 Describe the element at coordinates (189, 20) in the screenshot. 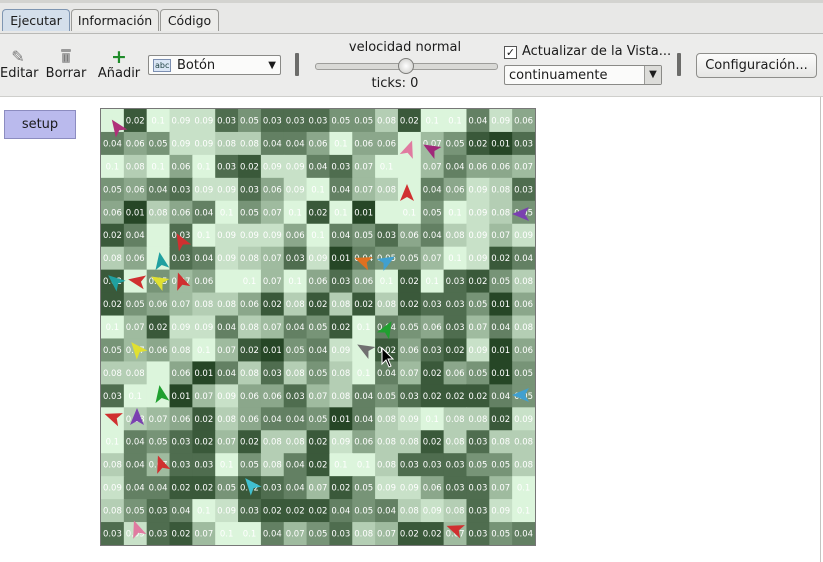

I see `tab-codigo: Código` at that location.